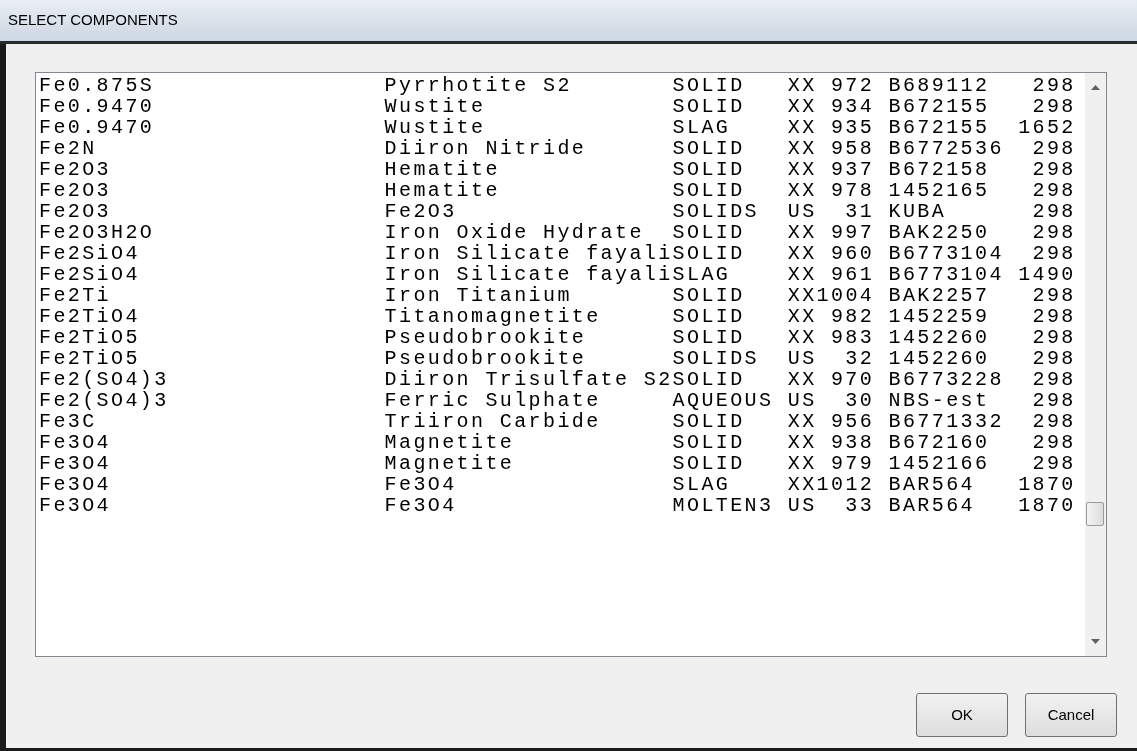 Image resolution: width=1137 pixels, height=751 pixels. Describe the element at coordinates (852, 253) in the screenshot. I see `list-cell: 960` at that location.